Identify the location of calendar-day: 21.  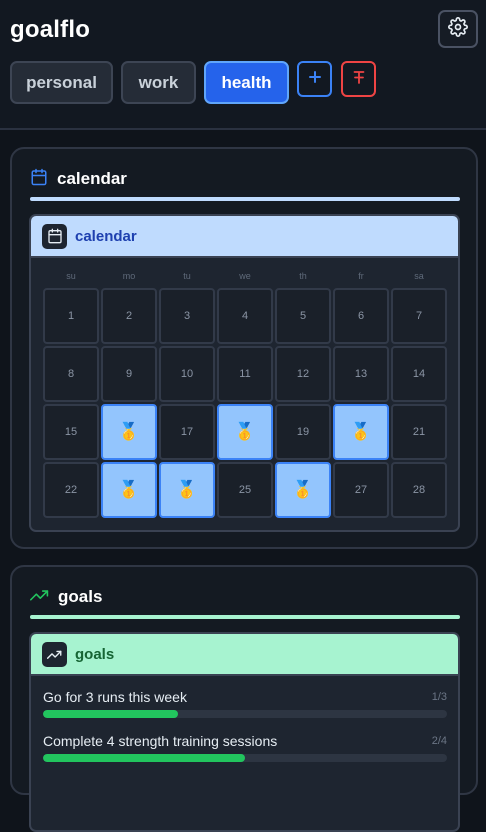
(419, 432).